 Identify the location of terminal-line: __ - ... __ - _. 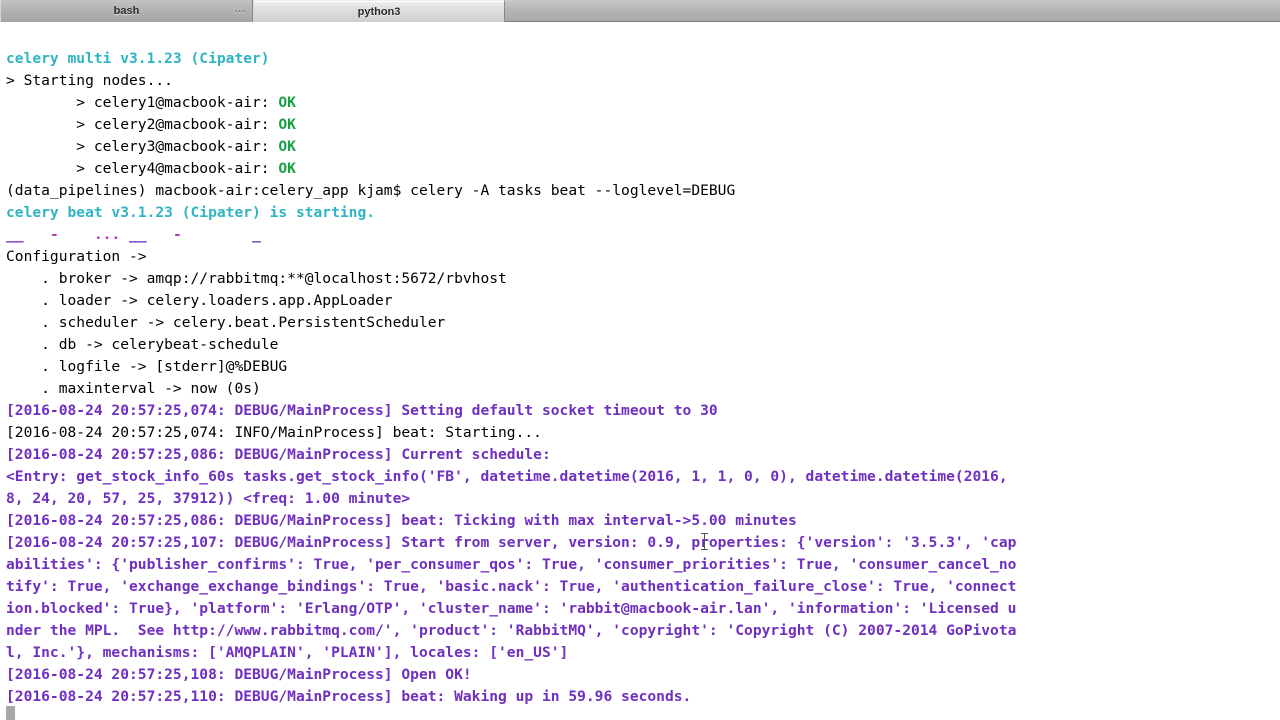
(511, 235).